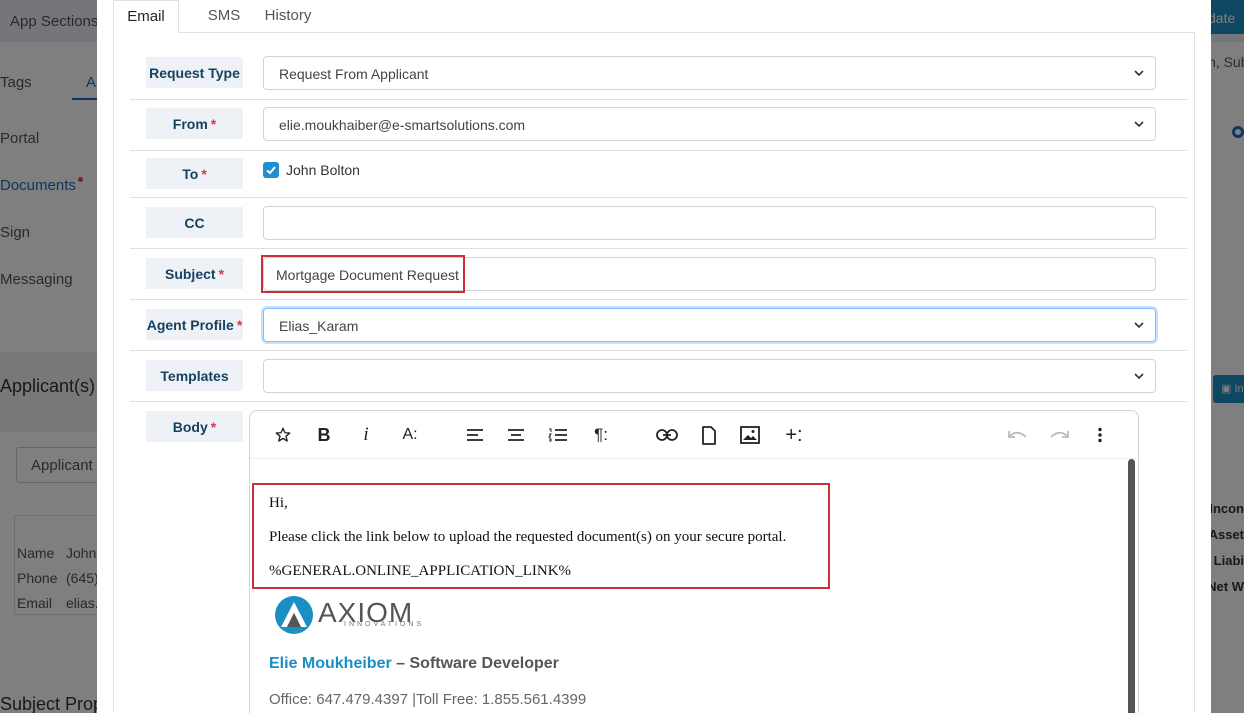 This screenshot has height=713, width=1244. Describe the element at coordinates (601, 435) in the screenshot. I see `paragraph-format-icon: ¶:` at that location.